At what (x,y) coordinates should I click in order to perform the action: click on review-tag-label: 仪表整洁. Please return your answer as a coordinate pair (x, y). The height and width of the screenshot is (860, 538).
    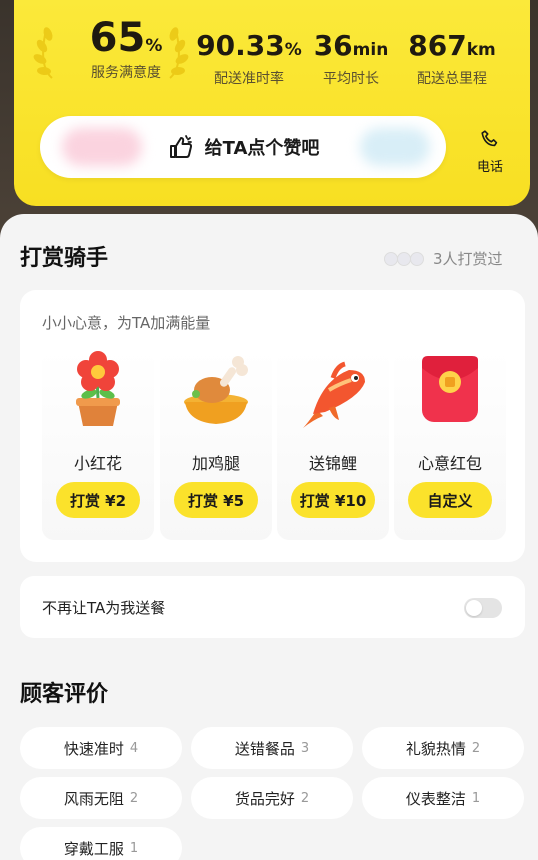
    Looking at the image, I should click on (435, 798).